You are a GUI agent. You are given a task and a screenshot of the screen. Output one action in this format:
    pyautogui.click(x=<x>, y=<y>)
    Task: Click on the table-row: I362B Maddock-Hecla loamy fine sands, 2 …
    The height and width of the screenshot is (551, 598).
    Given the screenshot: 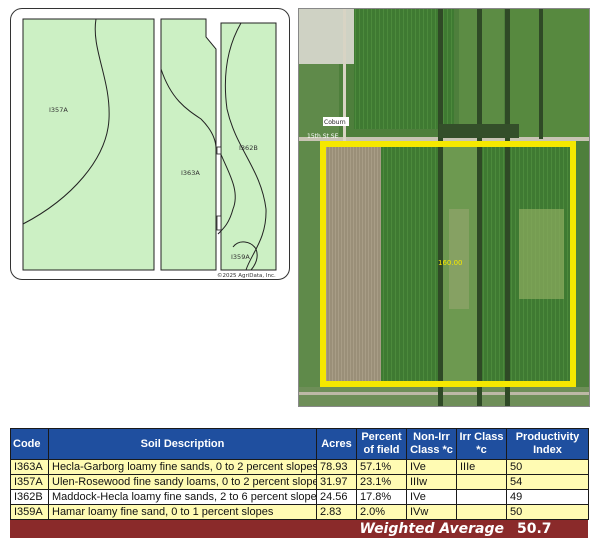 What is the action you would take?
    pyautogui.click(x=299, y=497)
    